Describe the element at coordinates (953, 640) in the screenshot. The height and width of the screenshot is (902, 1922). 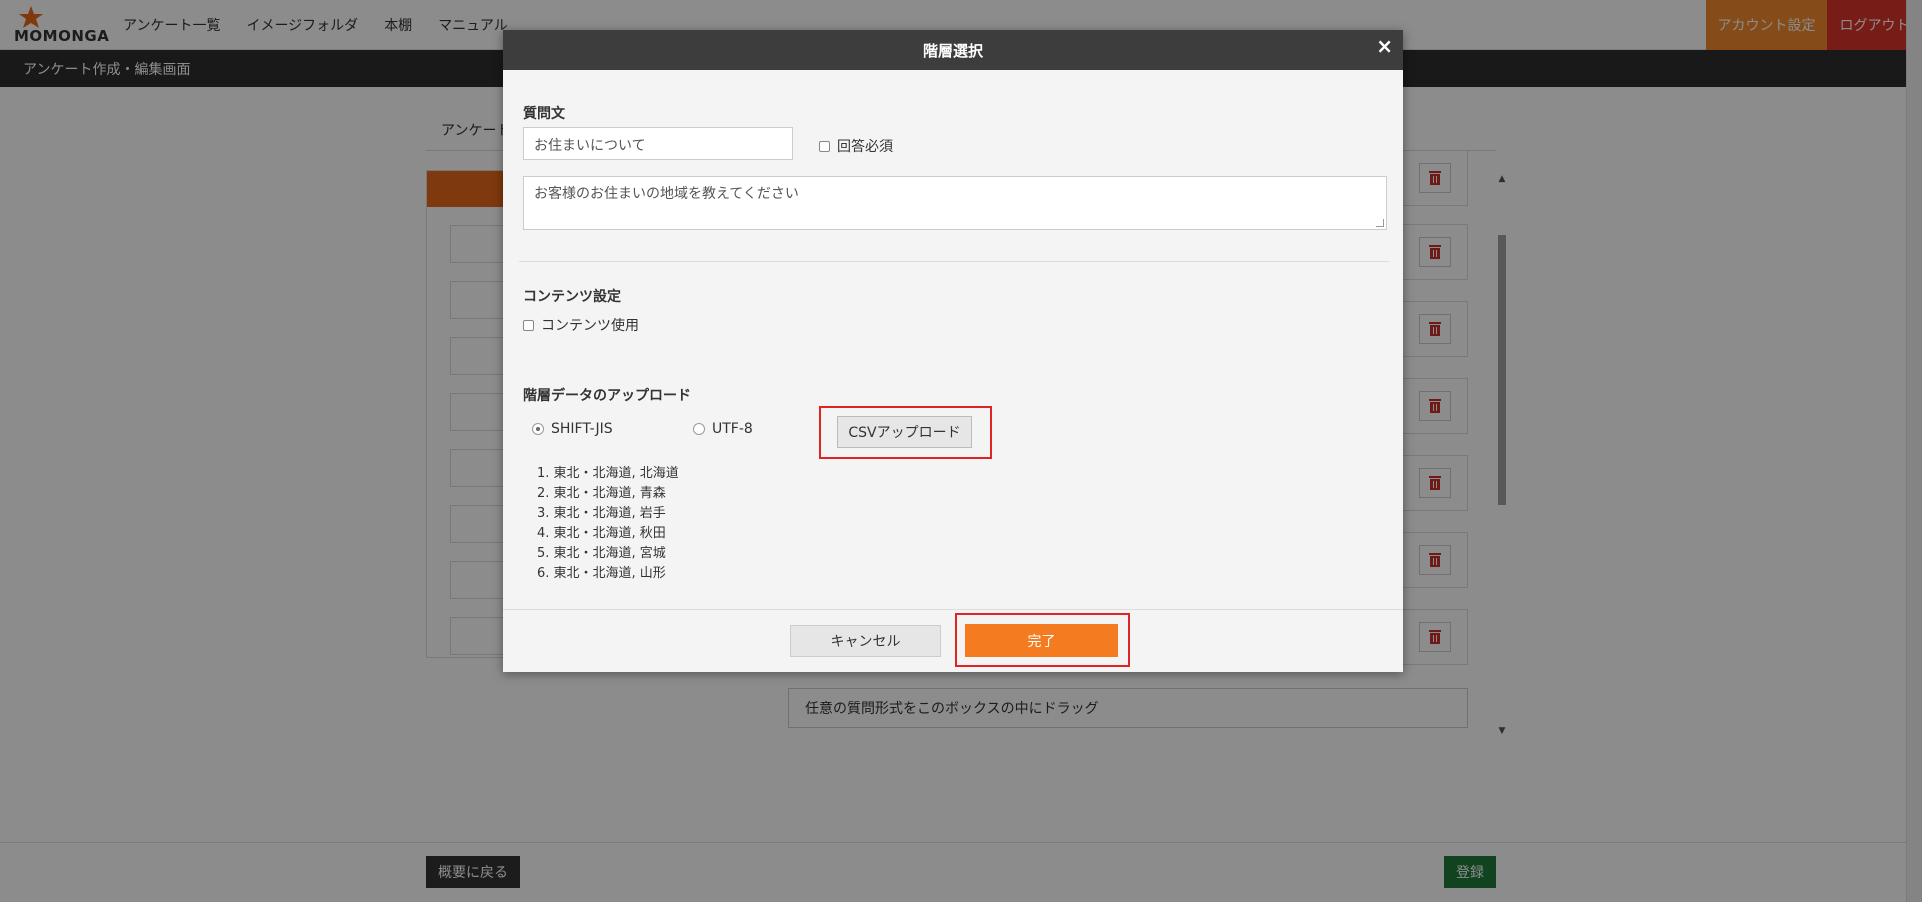
I see `dialog-footer` at that location.